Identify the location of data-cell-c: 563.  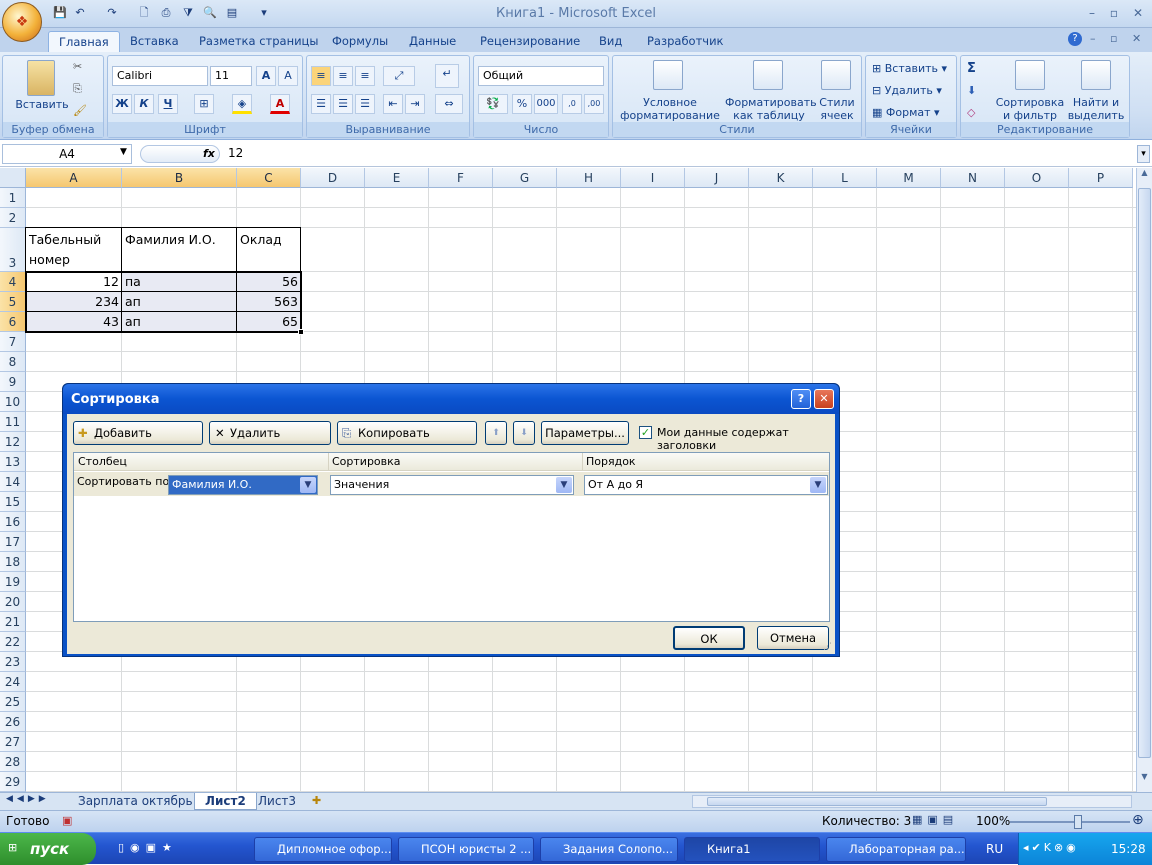
(269, 302).